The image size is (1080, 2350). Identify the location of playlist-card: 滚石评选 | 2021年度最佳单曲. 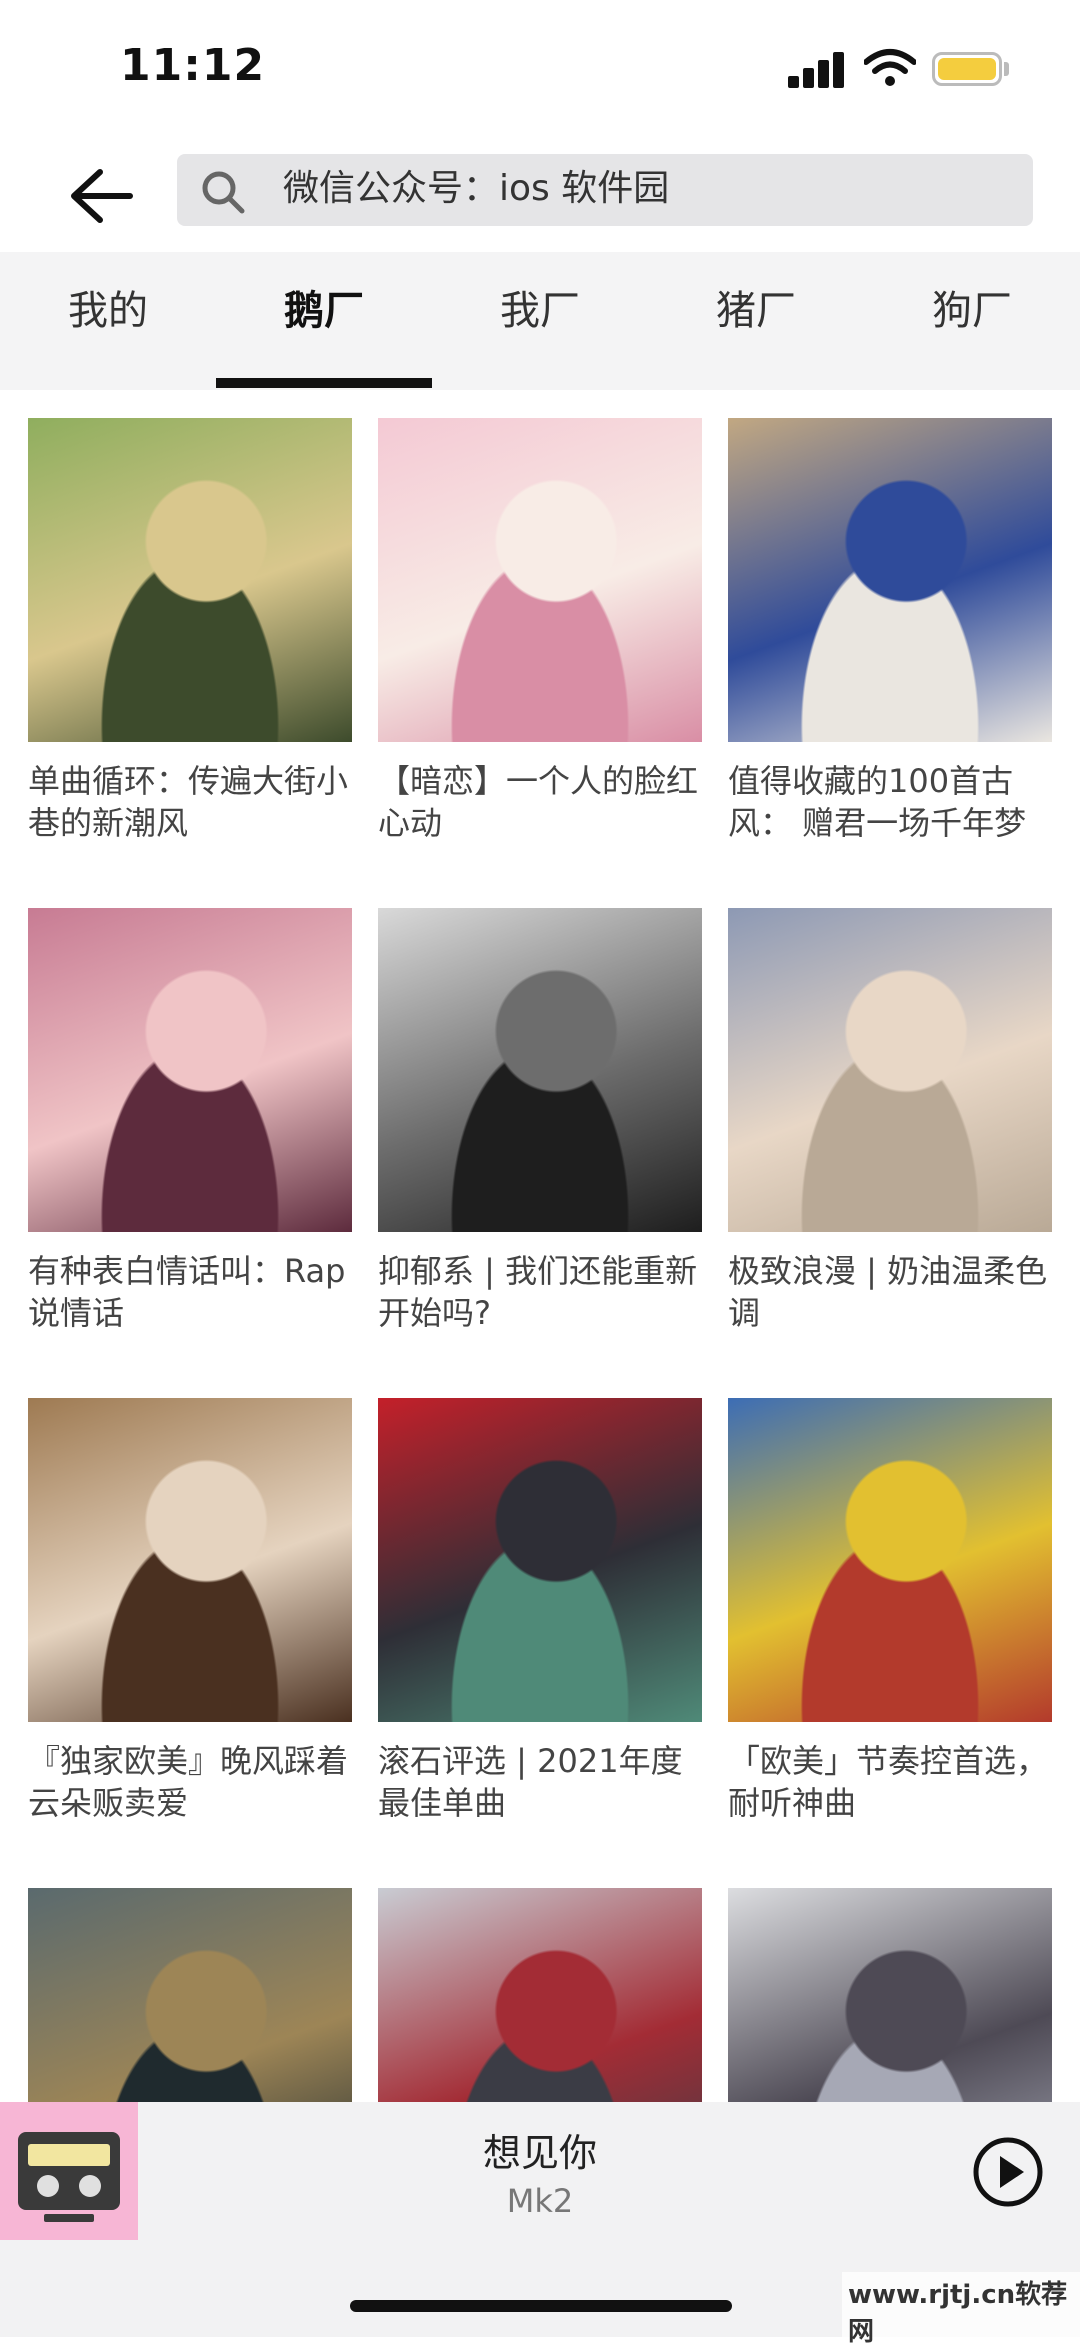
(540, 1611).